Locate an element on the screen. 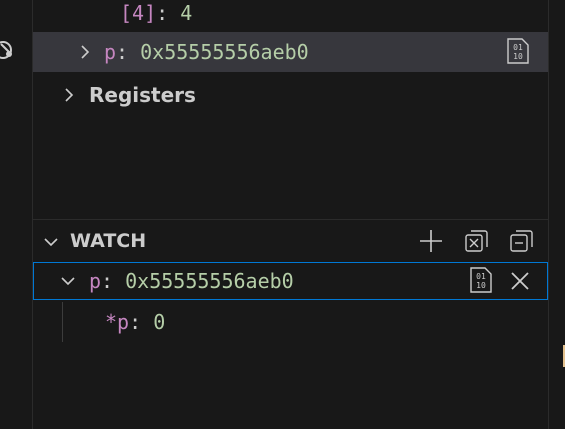  registers-row: Registers is located at coordinates (290, 95).